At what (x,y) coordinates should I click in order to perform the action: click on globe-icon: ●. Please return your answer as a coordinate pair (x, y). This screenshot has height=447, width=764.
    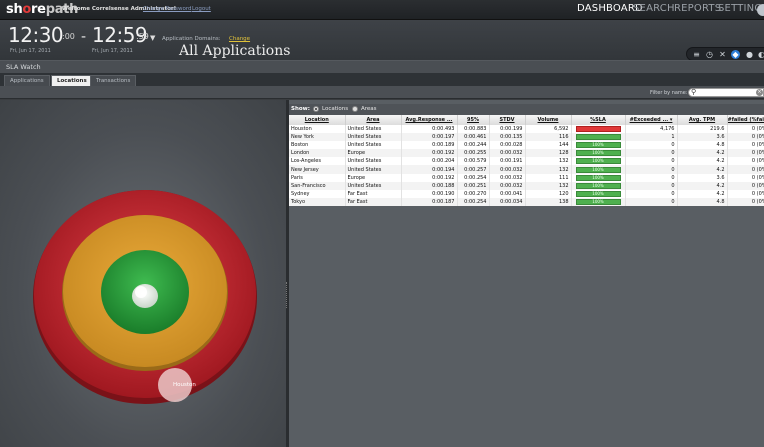
    Looking at the image, I should click on (749, 54).